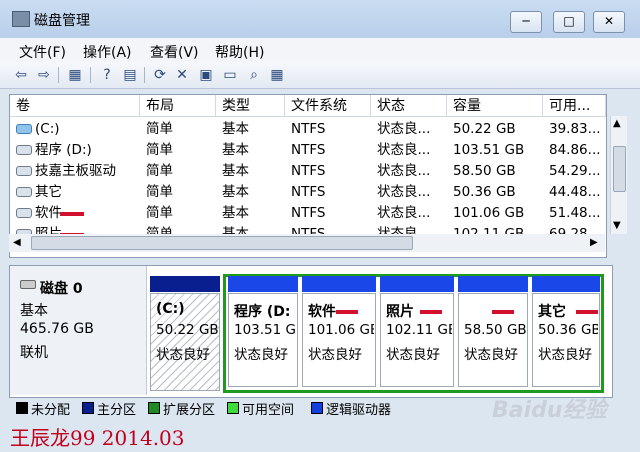 Image resolution: width=640 pixels, height=452 pixels. Describe the element at coordinates (320, 75) in the screenshot. I see `toolbar: ⇦ ⇨ ▦ ? ▤ ⟳ ✕ ▣ ▭ ⌕ ▦` at that location.